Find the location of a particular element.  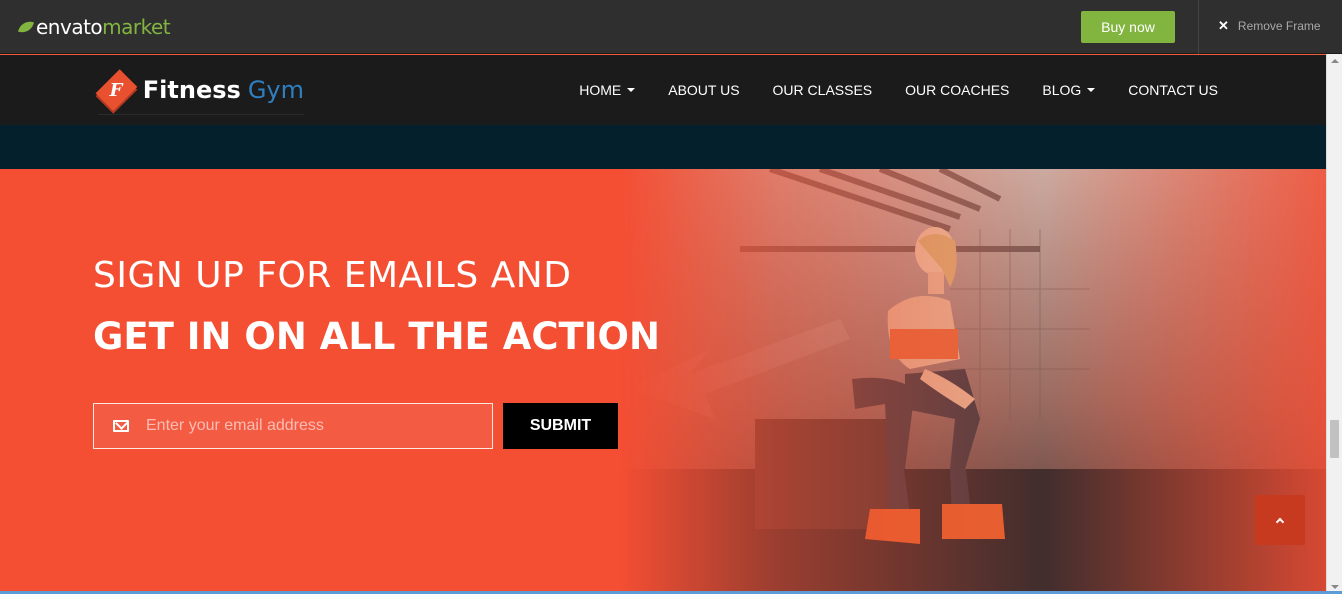

close-icon: ✕ is located at coordinates (1223, 25).